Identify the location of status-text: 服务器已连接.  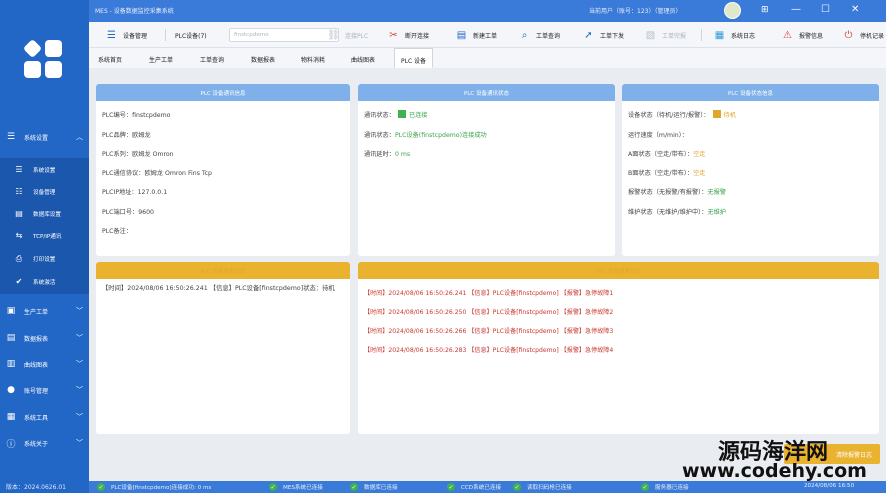
(672, 488).